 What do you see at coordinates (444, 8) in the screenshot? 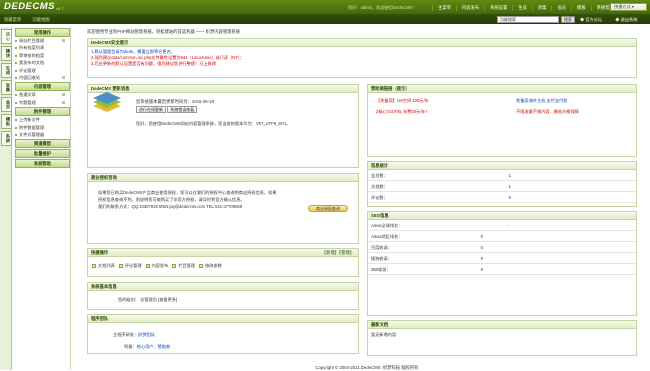
I see `nav-main-menu: 主菜单` at bounding box center [444, 8].